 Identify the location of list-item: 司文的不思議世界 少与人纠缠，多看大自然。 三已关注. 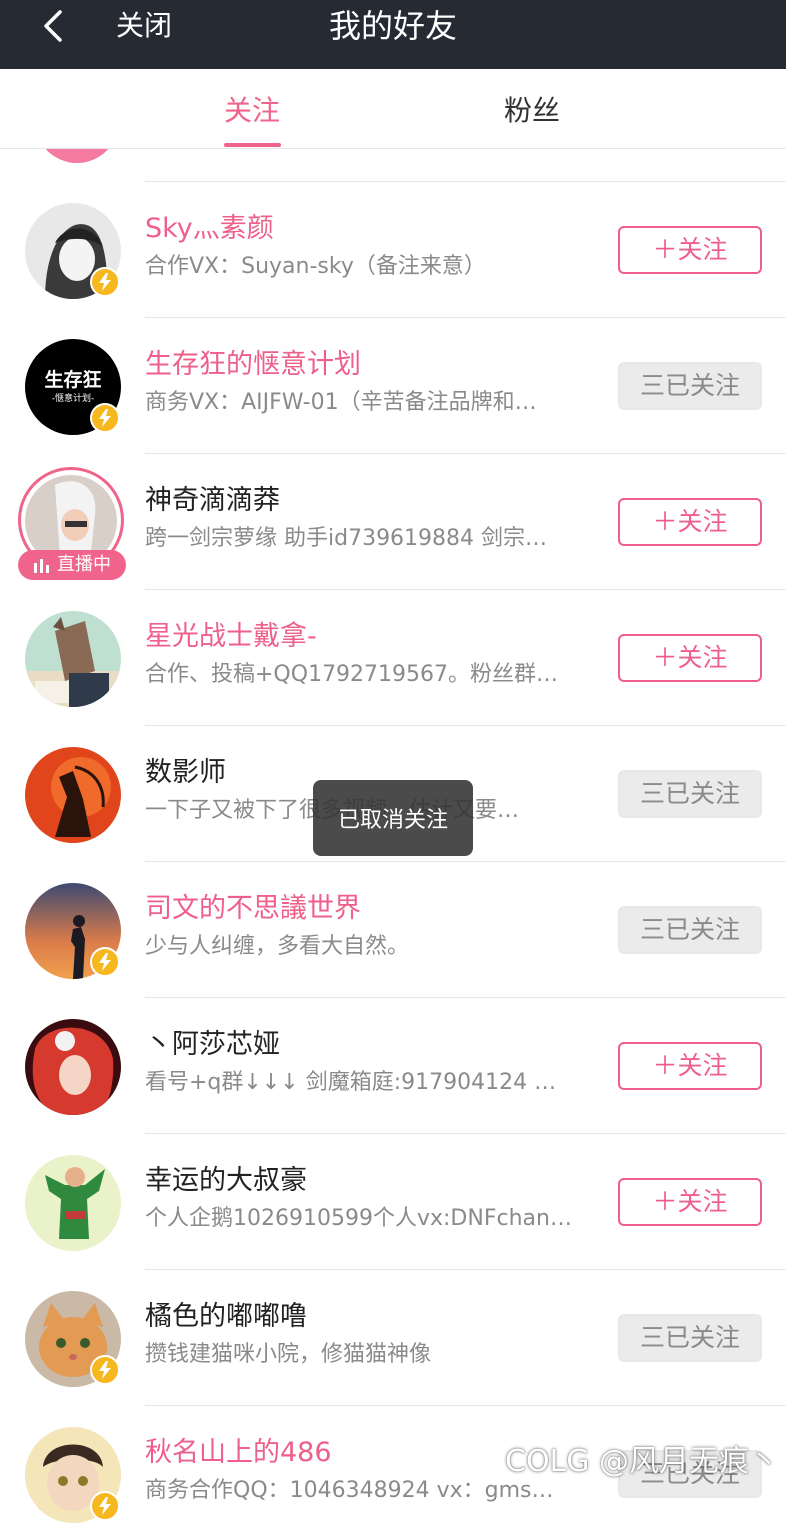
(393, 930).